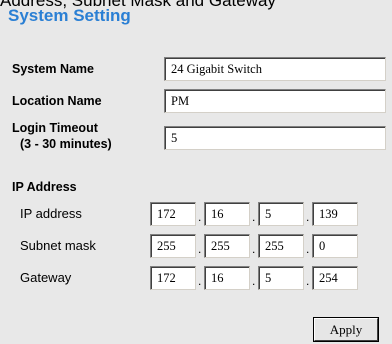  Describe the element at coordinates (55, 128) in the screenshot. I see `login-timeout-label: Login Timeout` at that location.